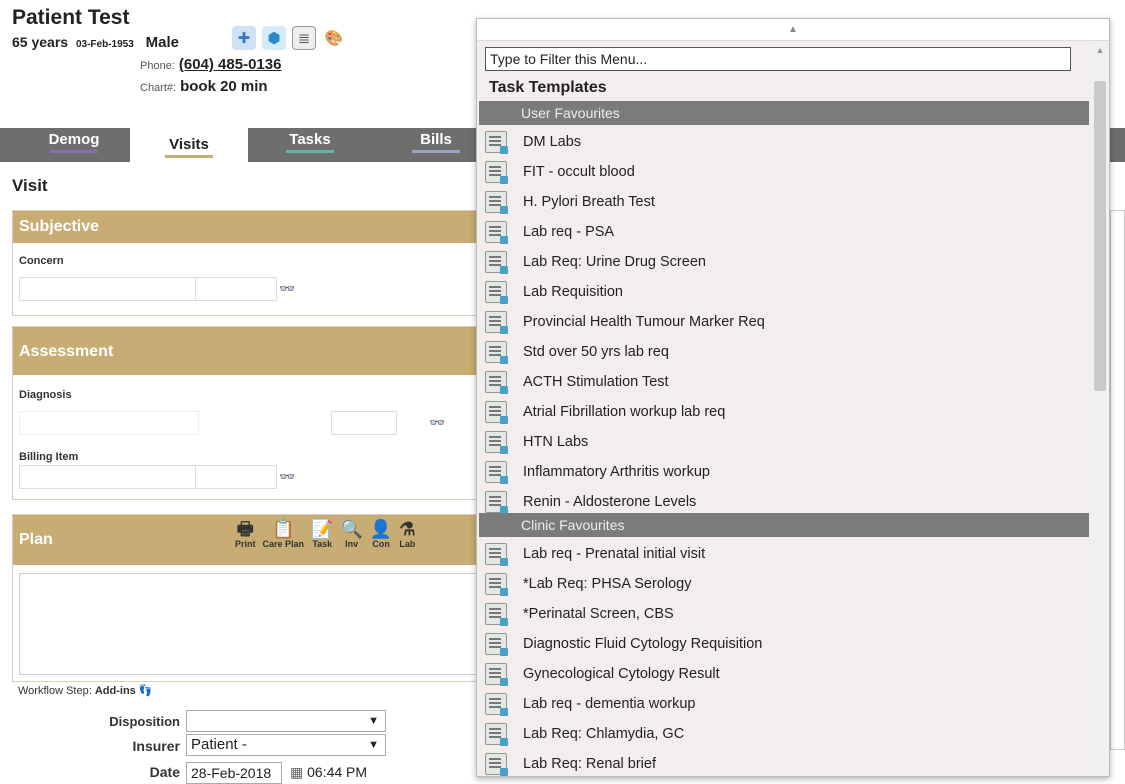 The height and width of the screenshot is (784, 1125). Describe the element at coordinates (236, 477) in the screenshot. I see `billing-item-input-extra` at that location.